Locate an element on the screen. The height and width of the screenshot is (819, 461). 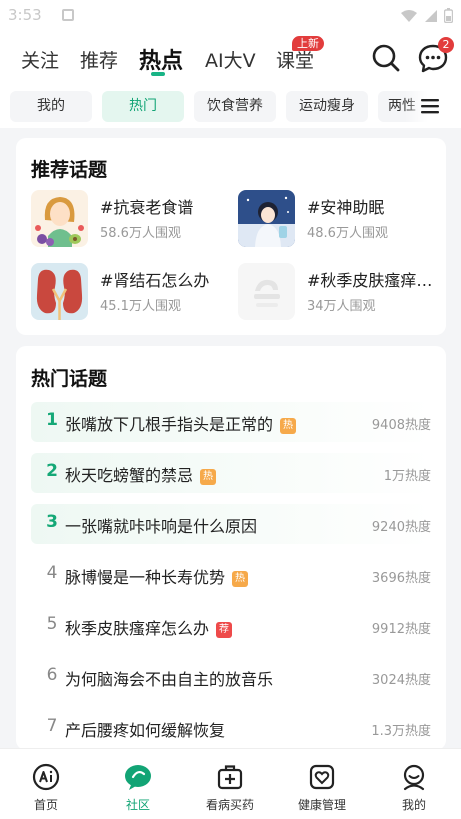
nav-health: 健康管理 is located at coordinates (322, 788).